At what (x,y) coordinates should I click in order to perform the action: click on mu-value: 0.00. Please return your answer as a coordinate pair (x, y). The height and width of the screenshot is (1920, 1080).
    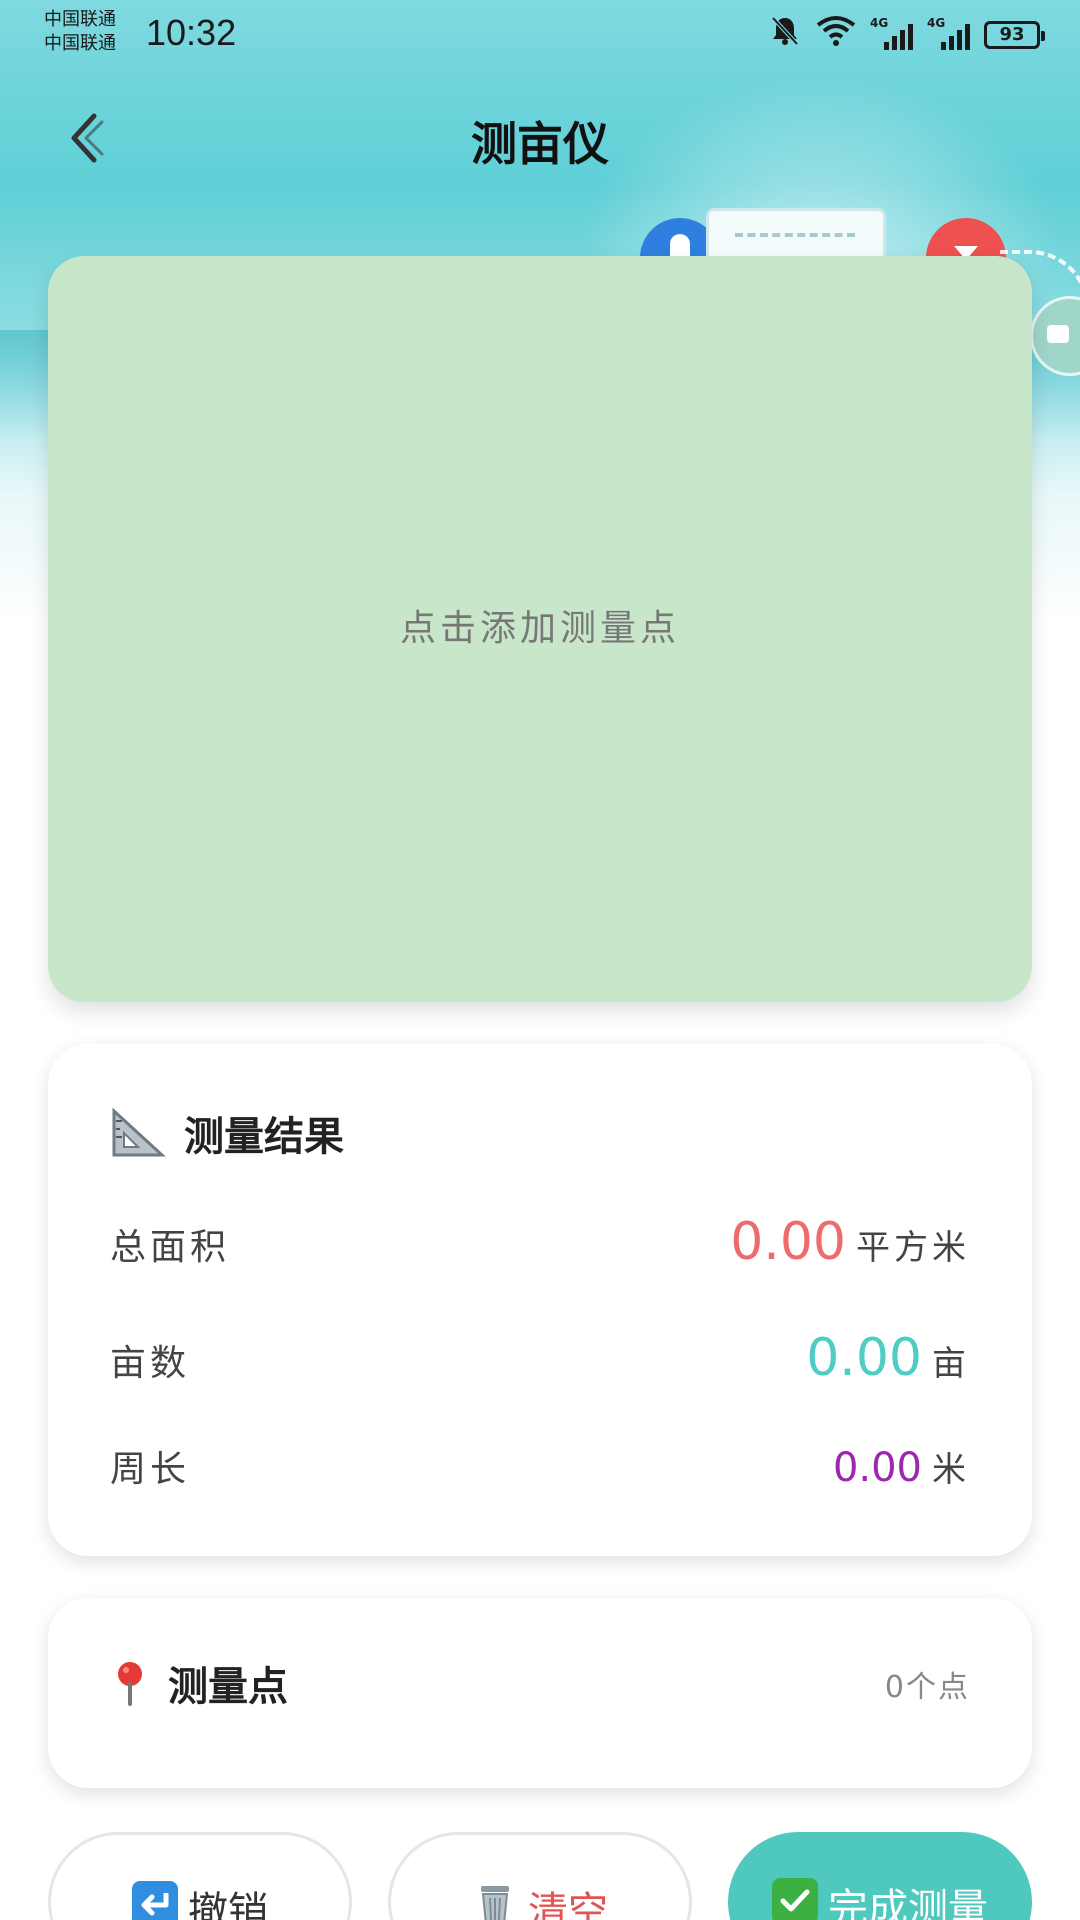
    Looking at the image, I should click on (864, 1358).